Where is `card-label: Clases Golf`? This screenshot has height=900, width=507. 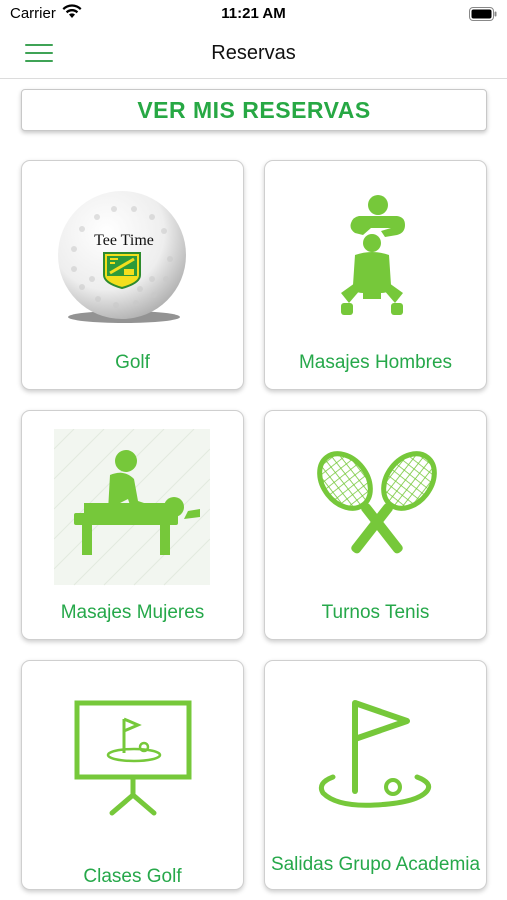
card-label: Clases Golf is located at coordinates (132, 876).